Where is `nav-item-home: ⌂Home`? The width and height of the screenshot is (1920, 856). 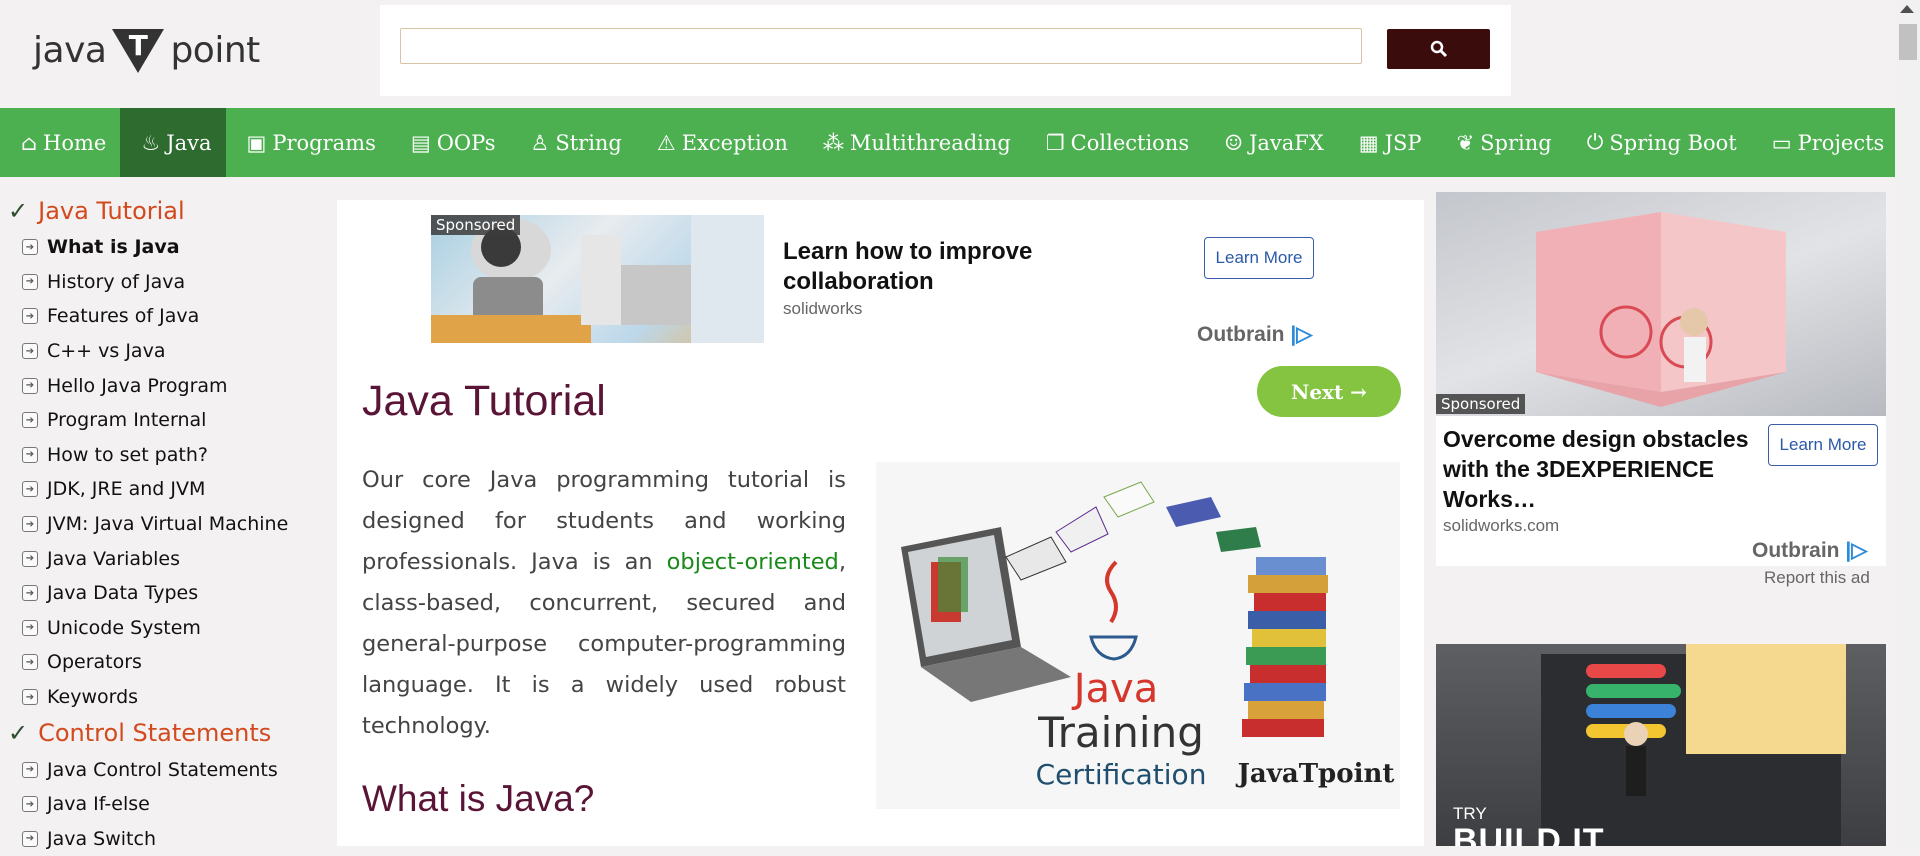
nav-item-home: ⌂Home is located at coordinates (60, 142).